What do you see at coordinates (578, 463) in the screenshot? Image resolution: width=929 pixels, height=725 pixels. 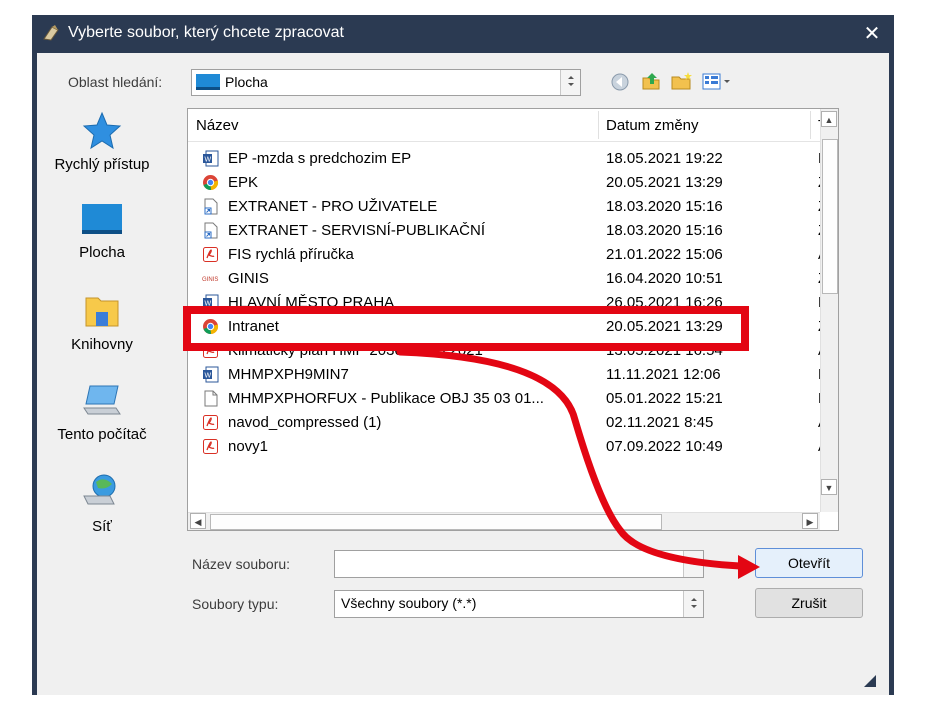 I see `annotation-arrow` at bounding box center [578, 463].